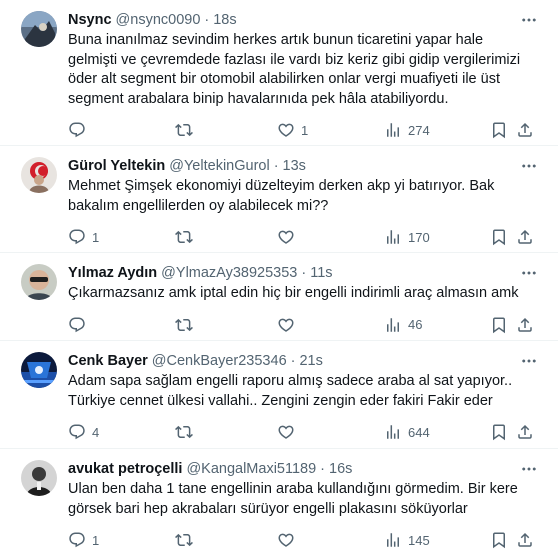 The width and height of the screenshot is (558, 559). Describe the element at coordinates (419, 130) in the screenshot. I see `view-count: 274` at that location.